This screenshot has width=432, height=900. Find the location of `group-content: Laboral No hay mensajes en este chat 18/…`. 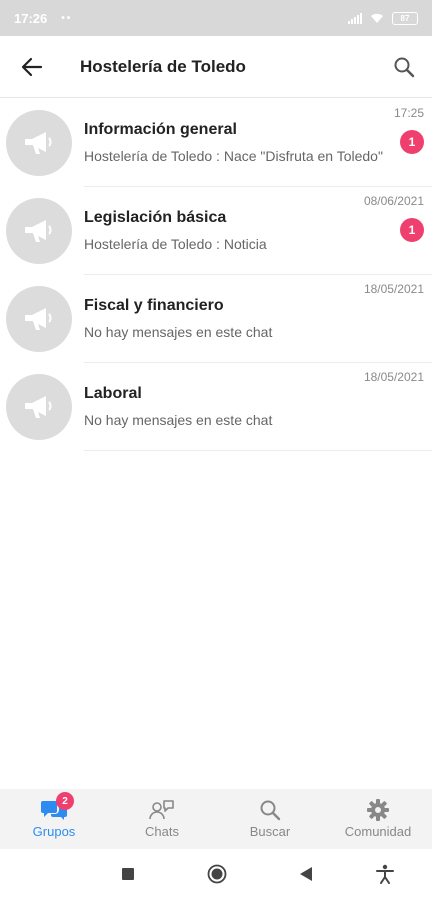

group-content: Laboral No hay mensajes en este chat 18/… is located at coordinates (258, 407).